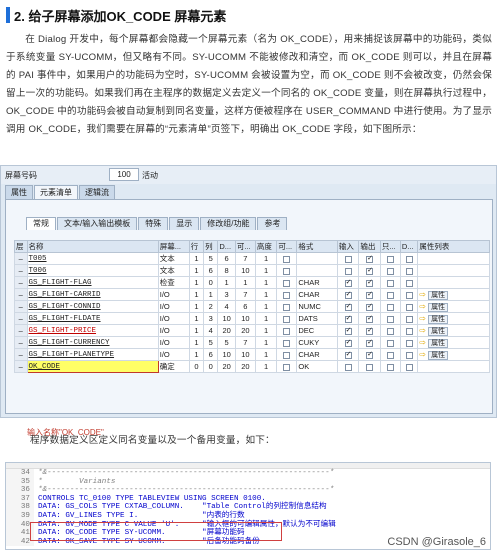  I want to click on element-name-cell: T006, so click(92, 270).